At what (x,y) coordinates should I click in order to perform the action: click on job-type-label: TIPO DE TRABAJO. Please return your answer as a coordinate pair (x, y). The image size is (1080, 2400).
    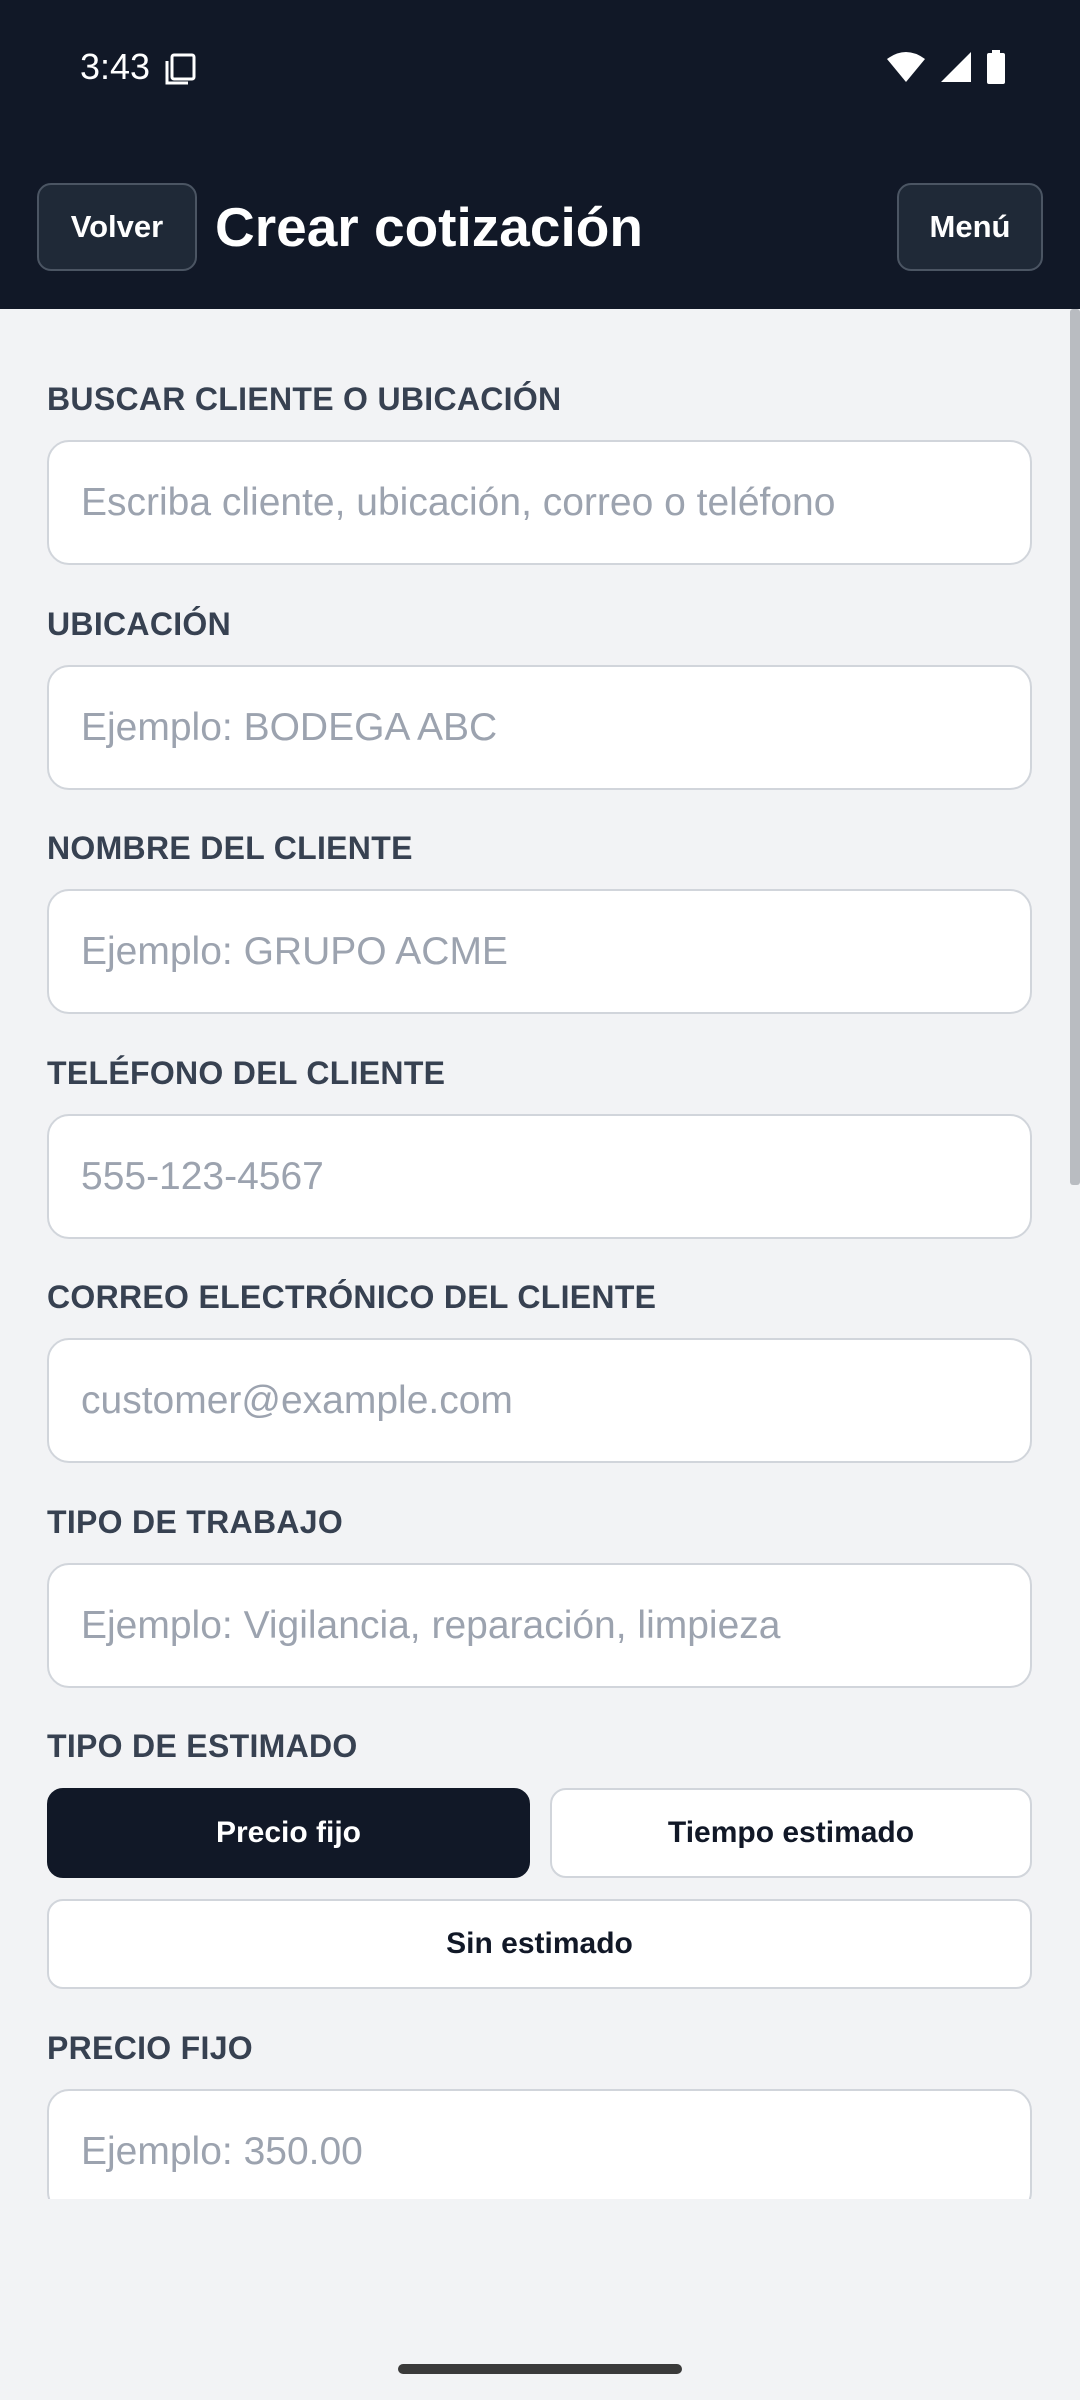
    Looking at the image, I should click on (195, 1522).